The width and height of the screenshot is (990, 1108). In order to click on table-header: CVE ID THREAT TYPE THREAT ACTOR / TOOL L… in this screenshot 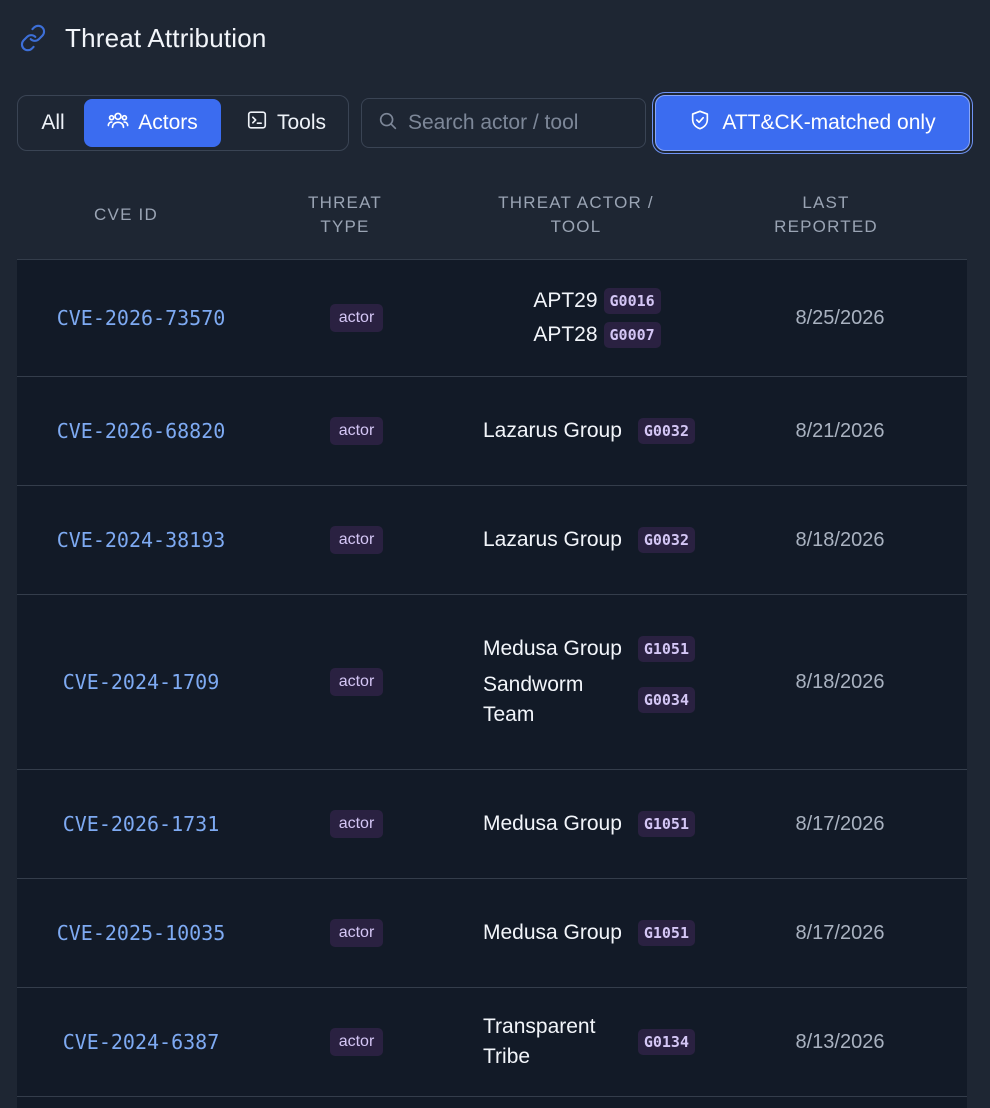, I will do `click(492, 215)`.